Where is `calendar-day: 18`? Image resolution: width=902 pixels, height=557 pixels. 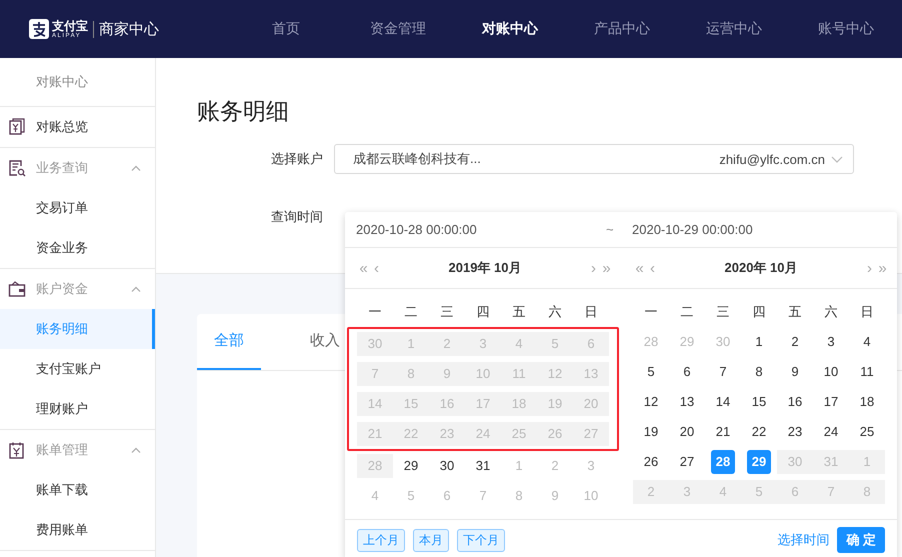 calendar-day: 18 is located at coordinates (867, 402).